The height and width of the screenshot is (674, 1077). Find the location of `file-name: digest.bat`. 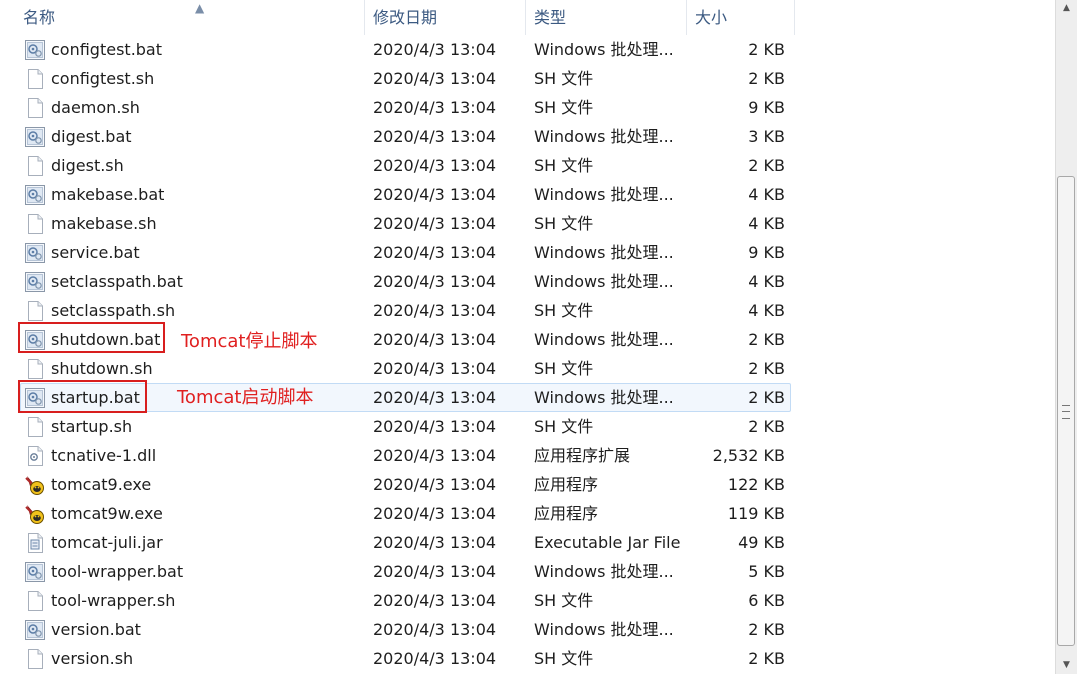

file-name: digest.bat is located at coordinates (91, 136).